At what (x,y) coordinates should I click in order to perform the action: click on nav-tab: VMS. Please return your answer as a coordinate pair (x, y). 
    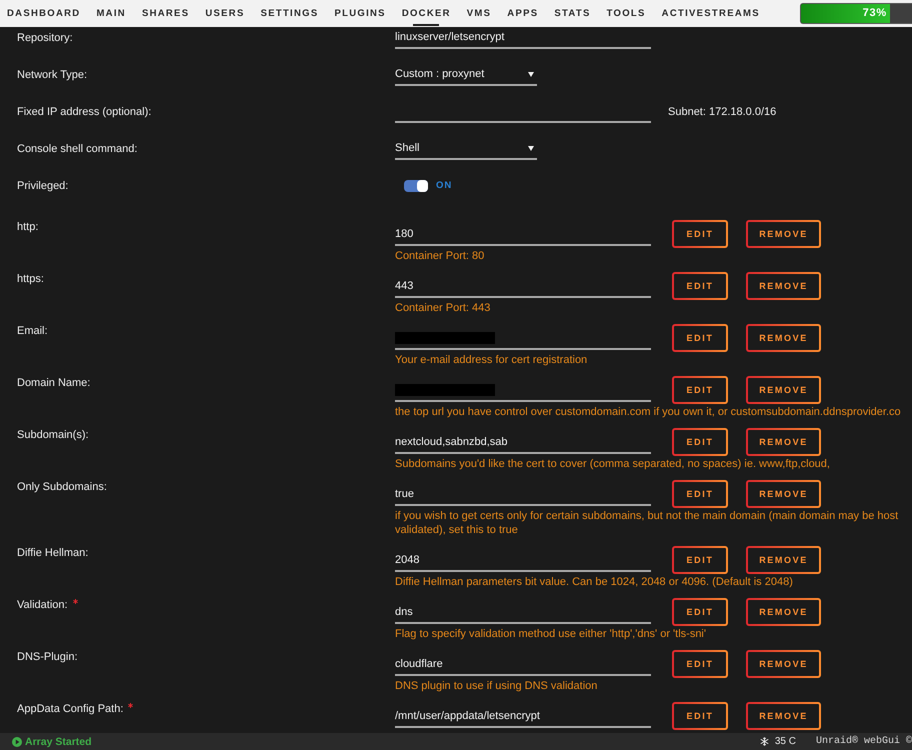
    Looking at the image, I should click on (479, 13).